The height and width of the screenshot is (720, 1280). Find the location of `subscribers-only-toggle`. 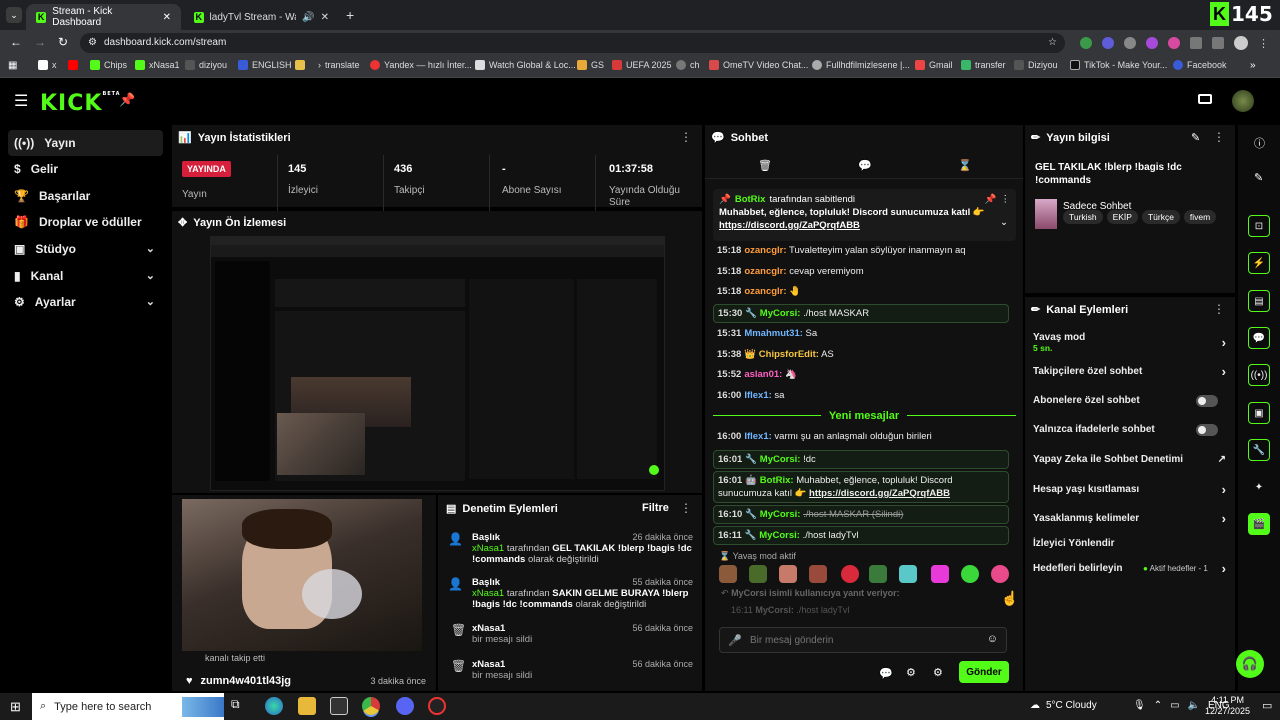

subscribers-only-toggle is located at coordinates (1207, 401).